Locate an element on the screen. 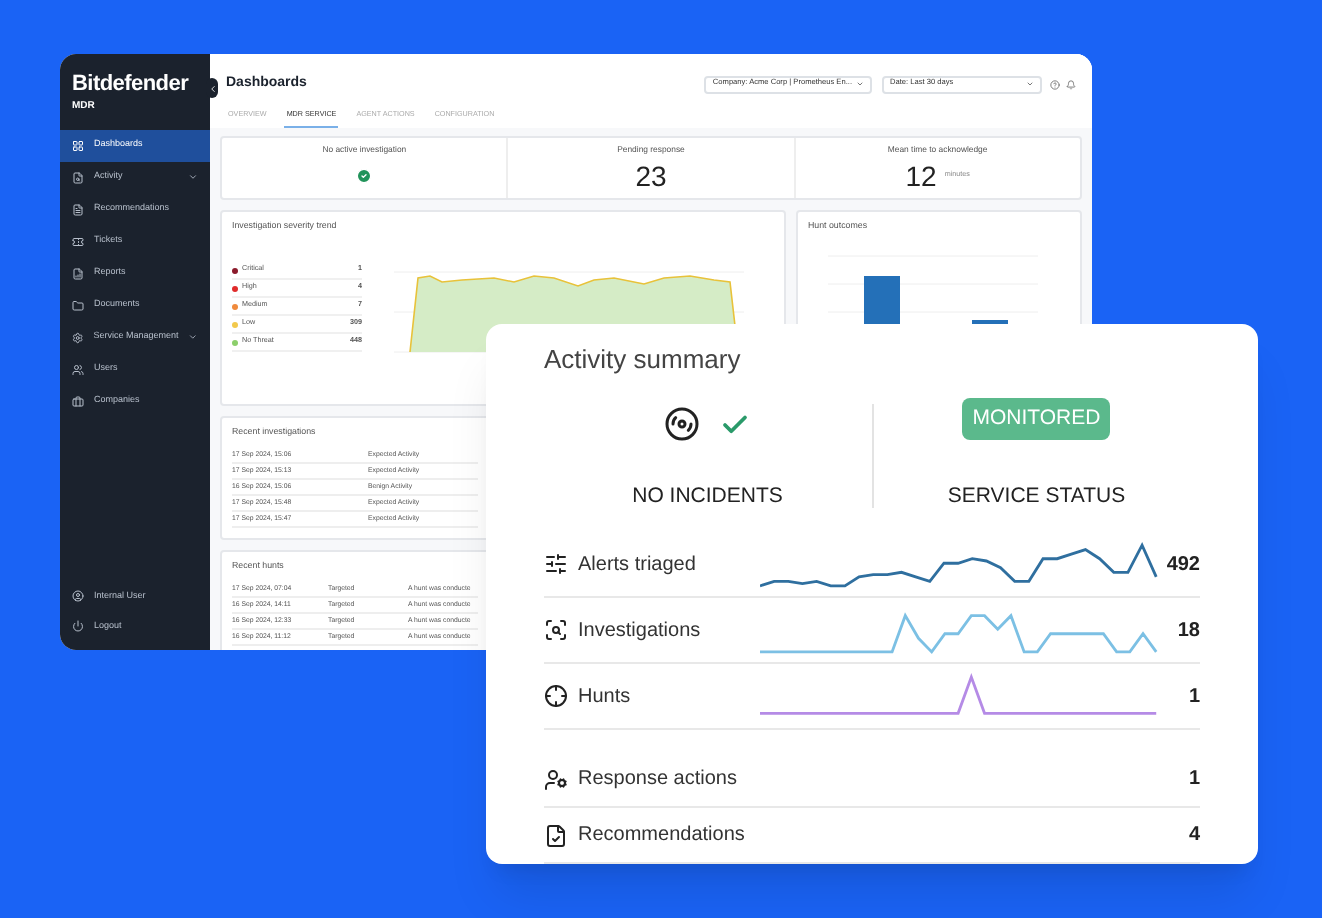 The width and height of the screenshot is (1322, 918). row-value: 4 is located at coordinates (1194, 836).